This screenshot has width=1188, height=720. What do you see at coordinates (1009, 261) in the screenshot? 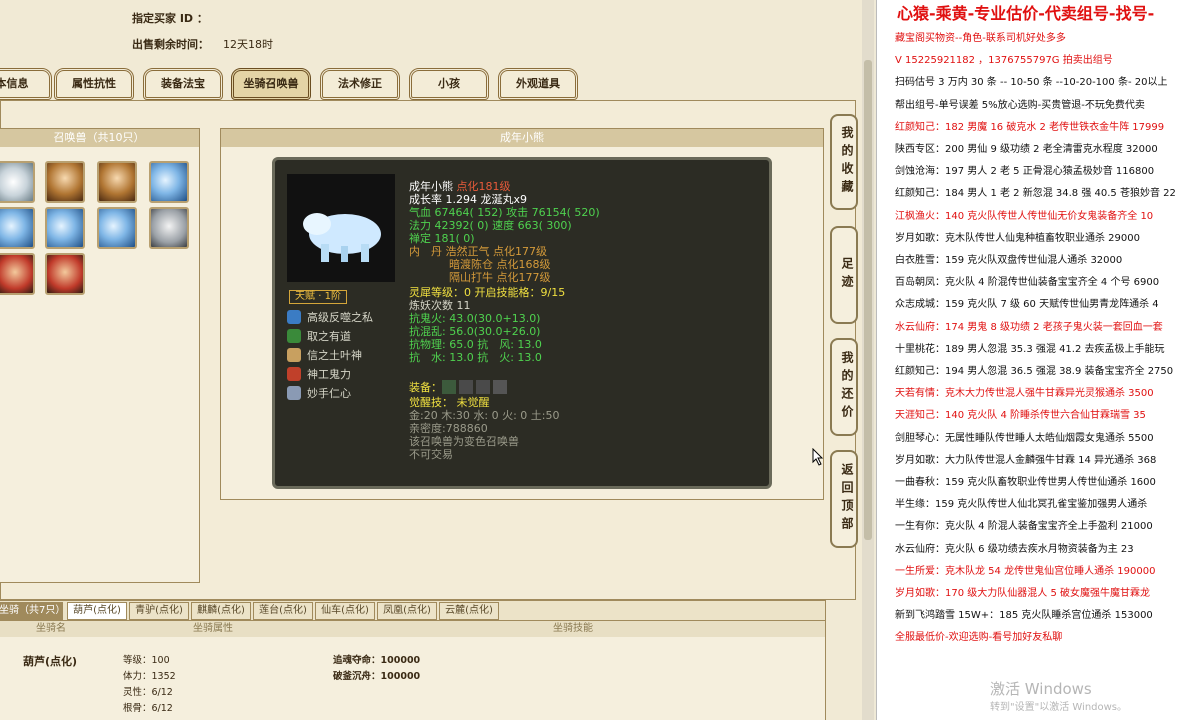
I see `note-line: 白衣胜雪：159 克火队双盘传世仙混人通杀 32000` at bounding box center [1009, 261].